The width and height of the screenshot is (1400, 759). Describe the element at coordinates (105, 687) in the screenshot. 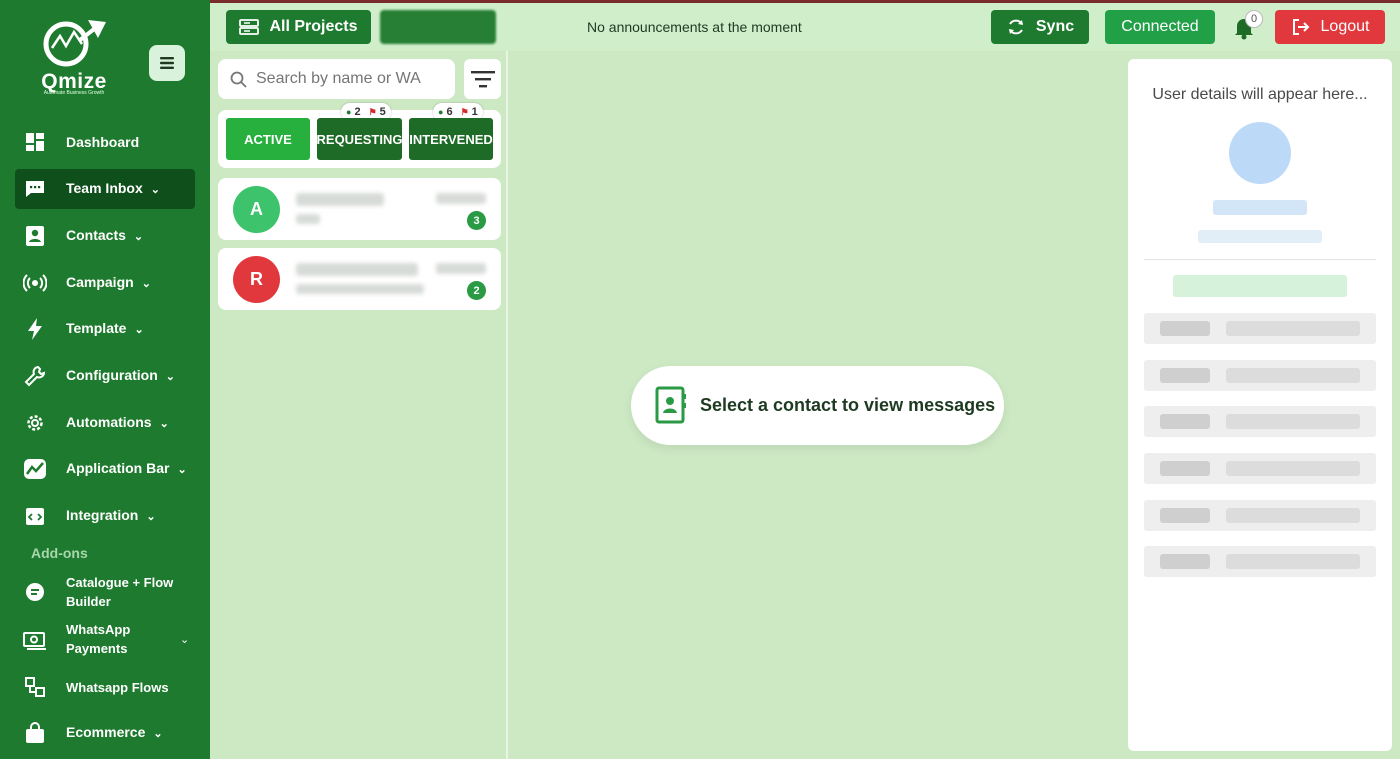

I see `nav-whatsapp-flows: Whatsapp Flows` at that location.